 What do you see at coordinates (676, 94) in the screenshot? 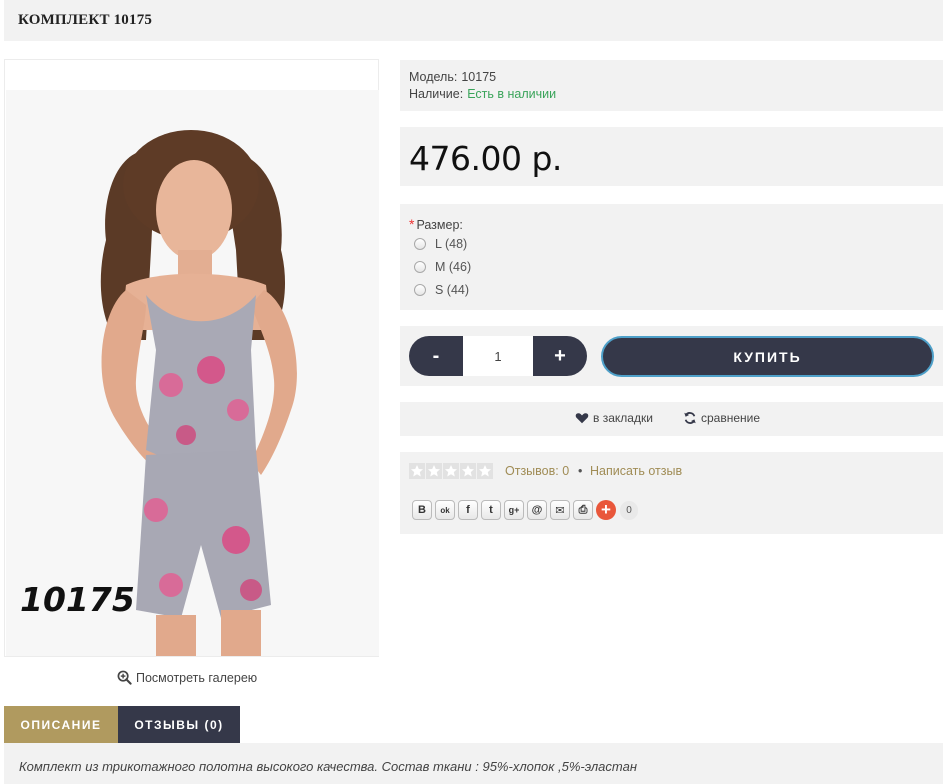
I see `stock-row: Наличие: Есть в наличии` at bounding box center [676, 94].